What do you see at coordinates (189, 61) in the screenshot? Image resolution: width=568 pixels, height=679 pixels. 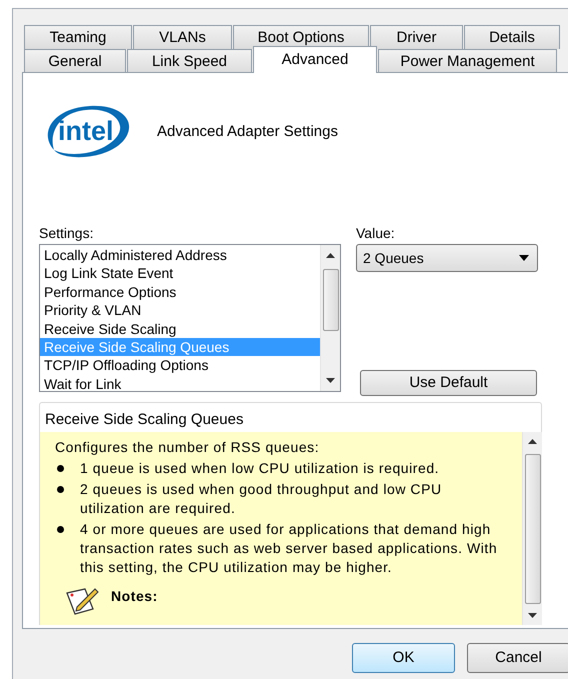 I see `tab: Link Speed` at bounding box center [189, 61].